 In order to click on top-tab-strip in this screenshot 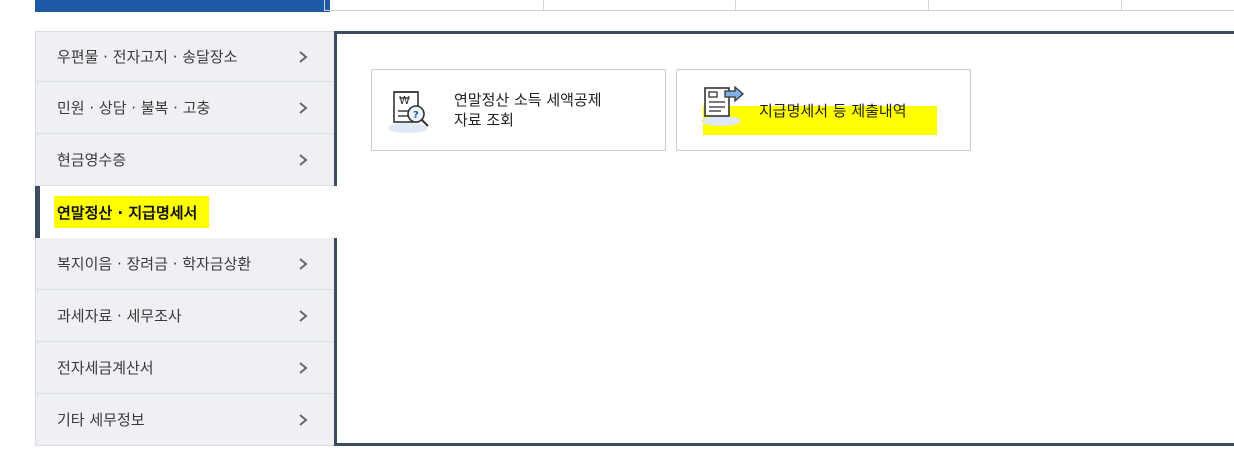, I will do `click(779, 5)`.